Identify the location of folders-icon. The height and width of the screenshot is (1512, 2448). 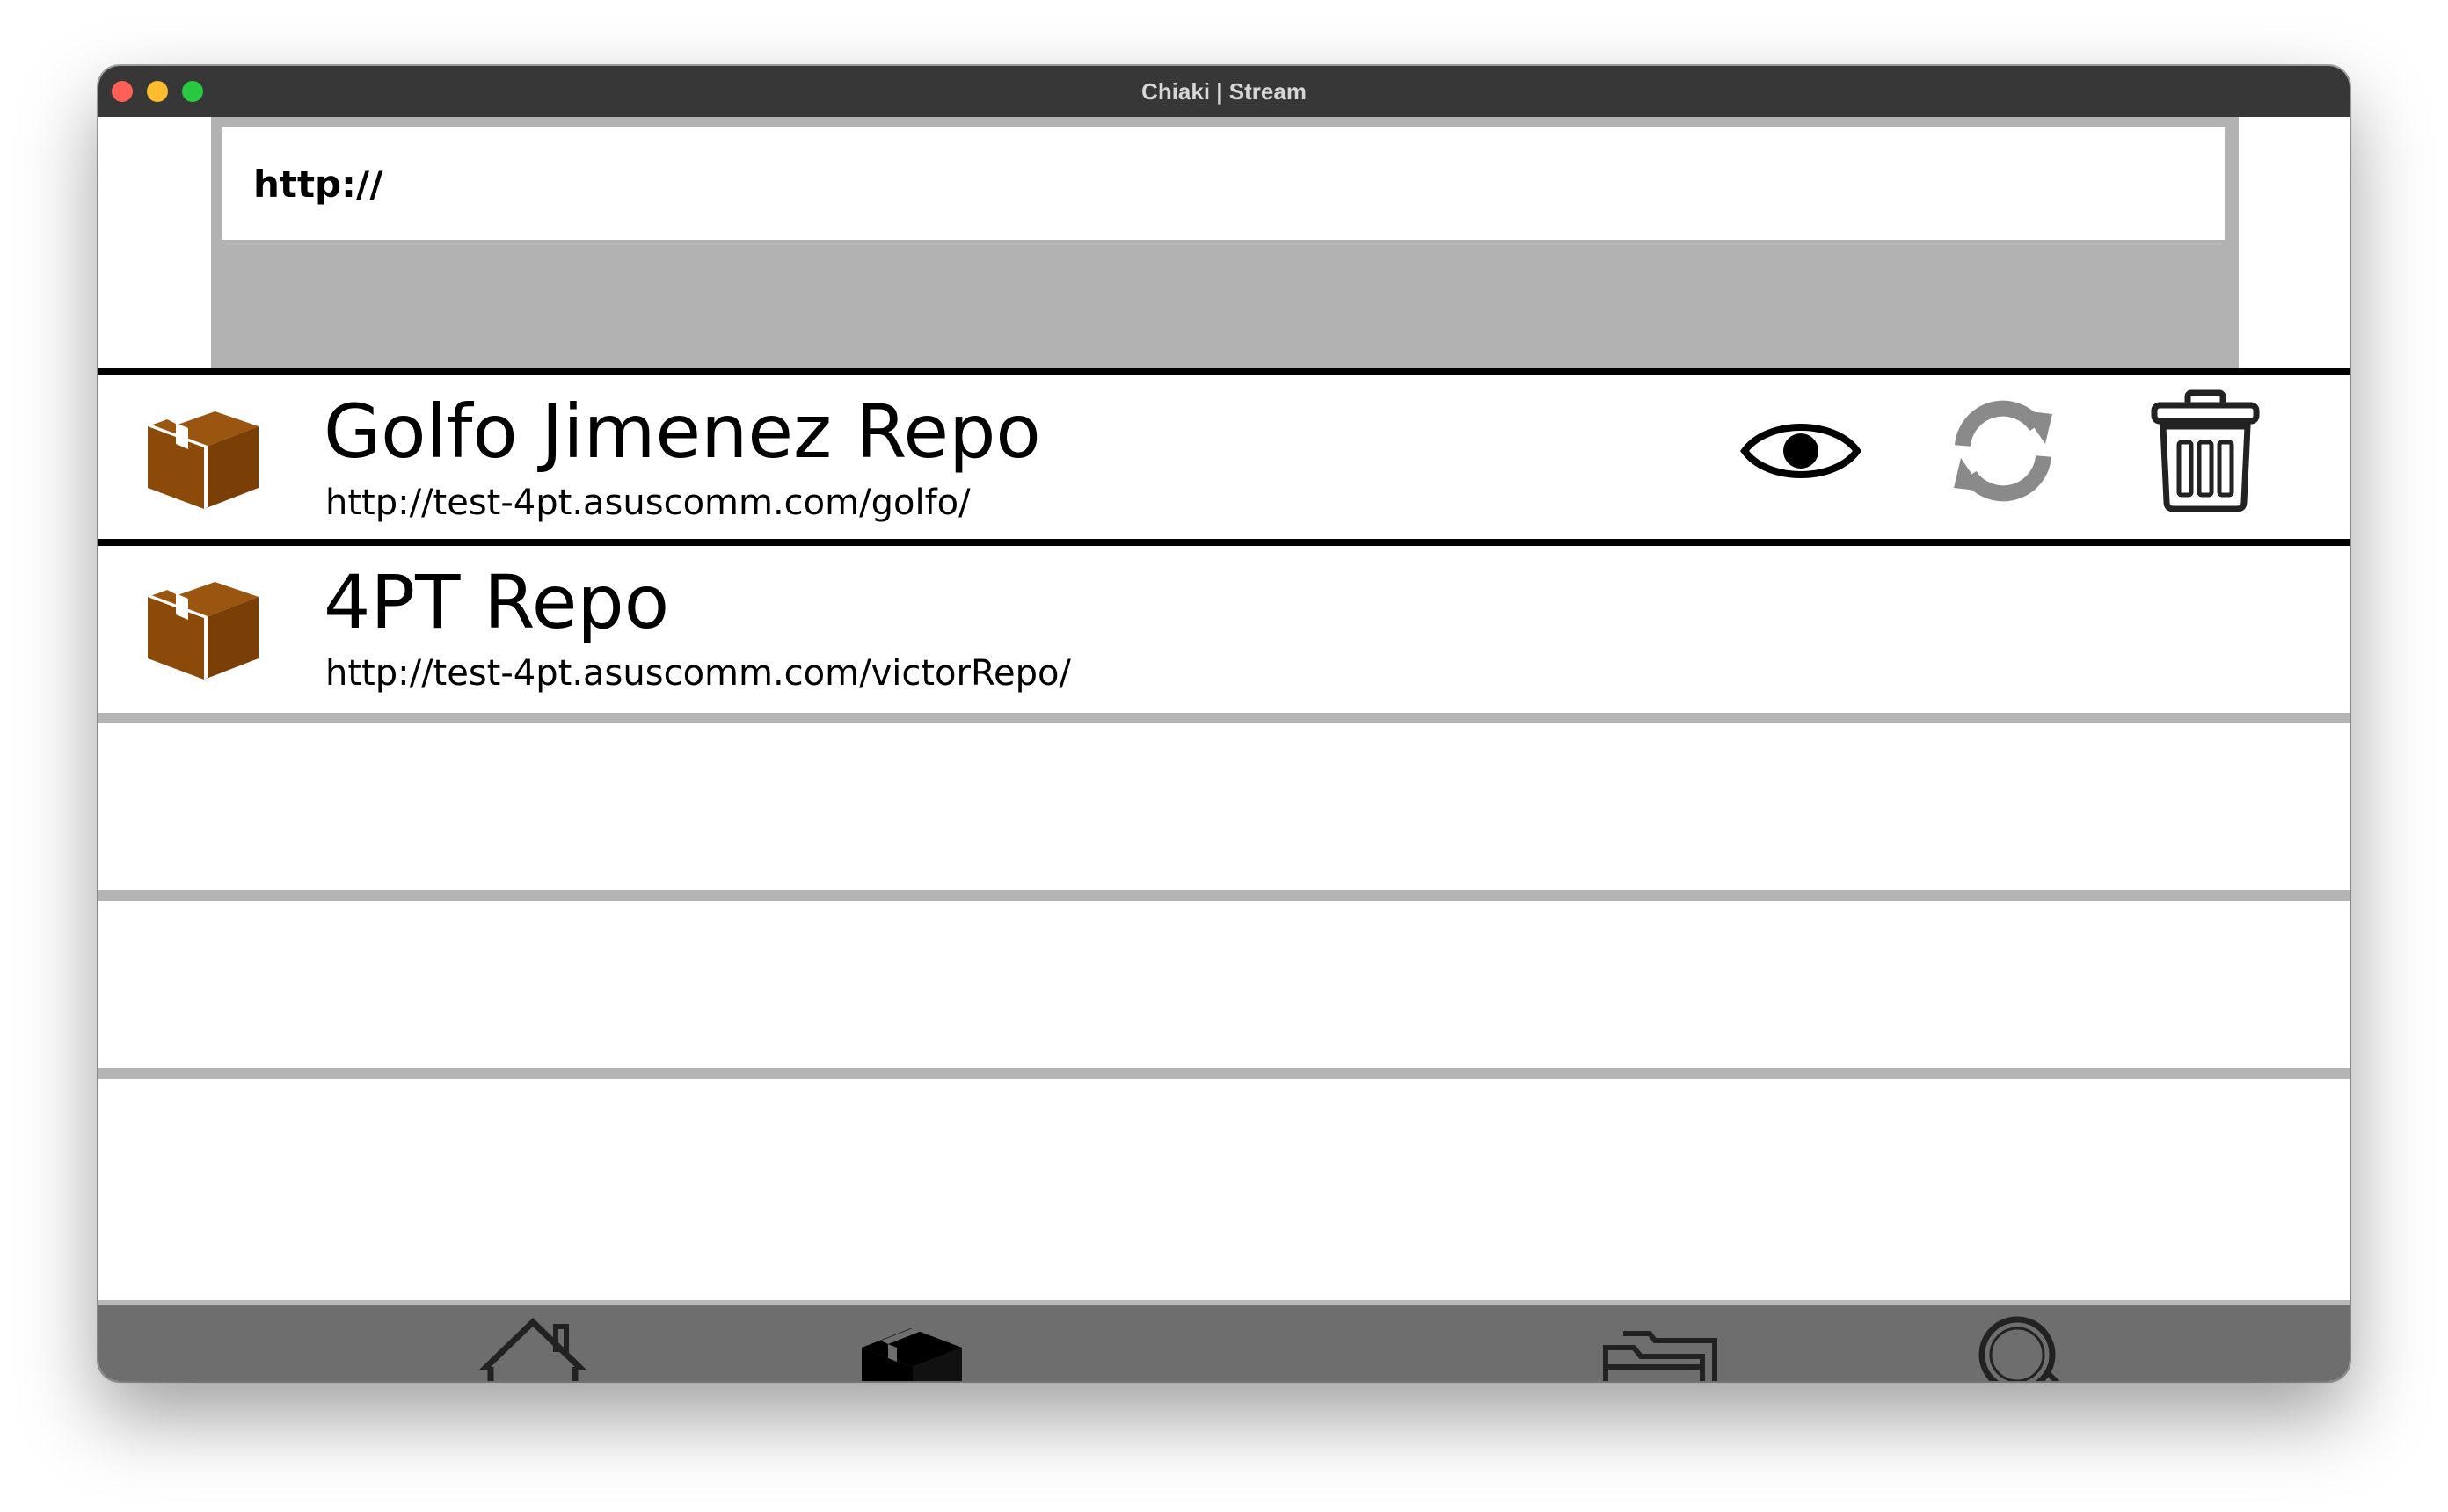
(1660, 1347).